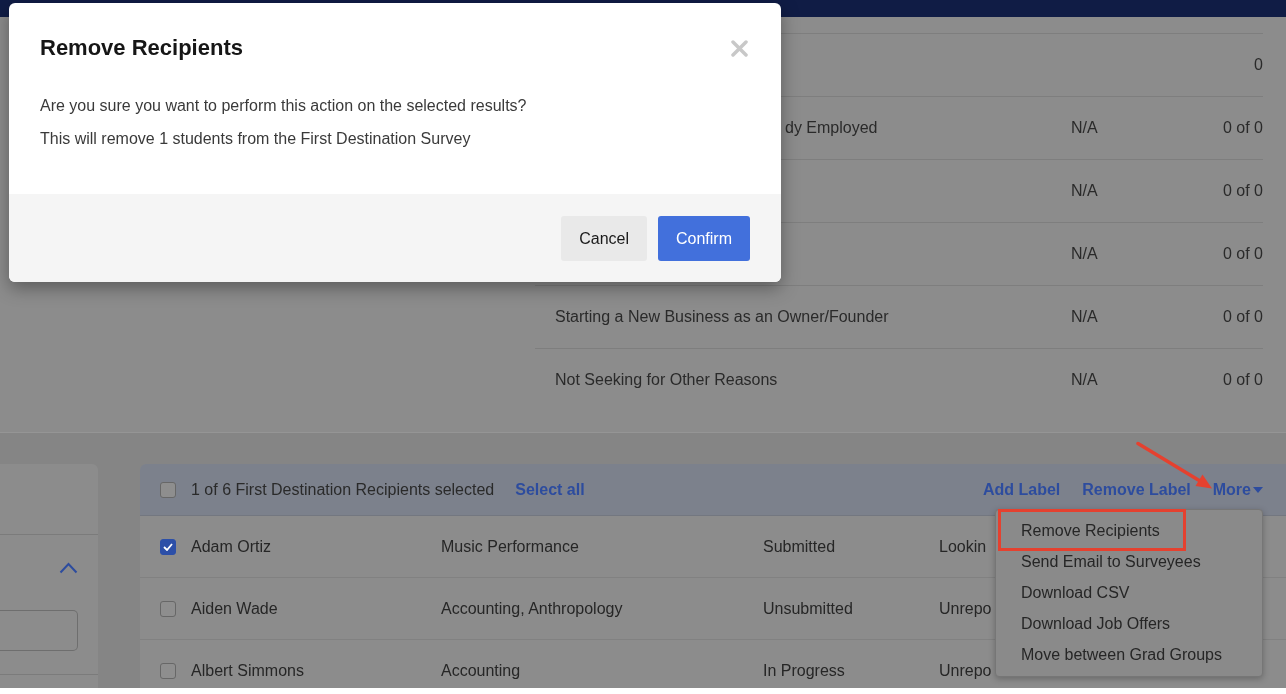  Describe the element at coordinates (1096, 624) in the screenshot. I see `menu-item: Download Job Offers` at that location.